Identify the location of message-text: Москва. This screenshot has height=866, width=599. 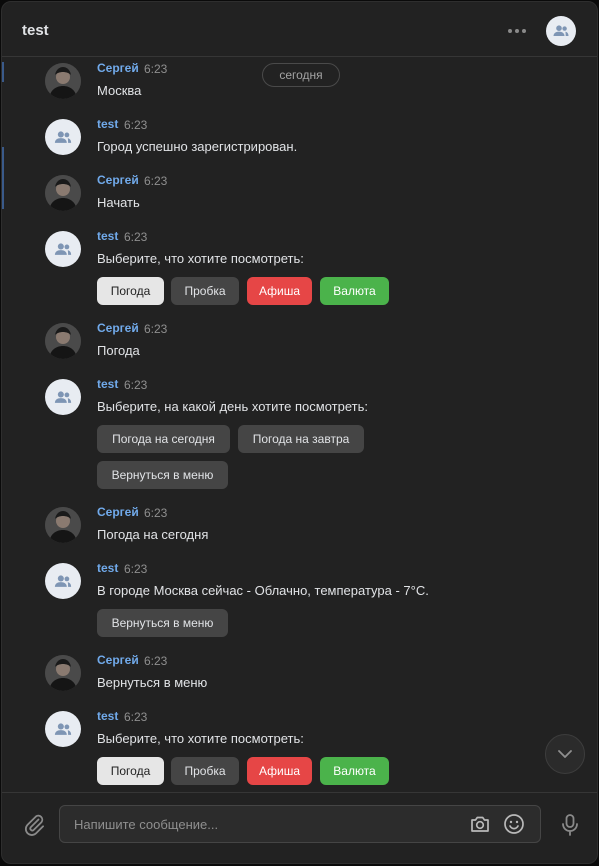
(119, 90).